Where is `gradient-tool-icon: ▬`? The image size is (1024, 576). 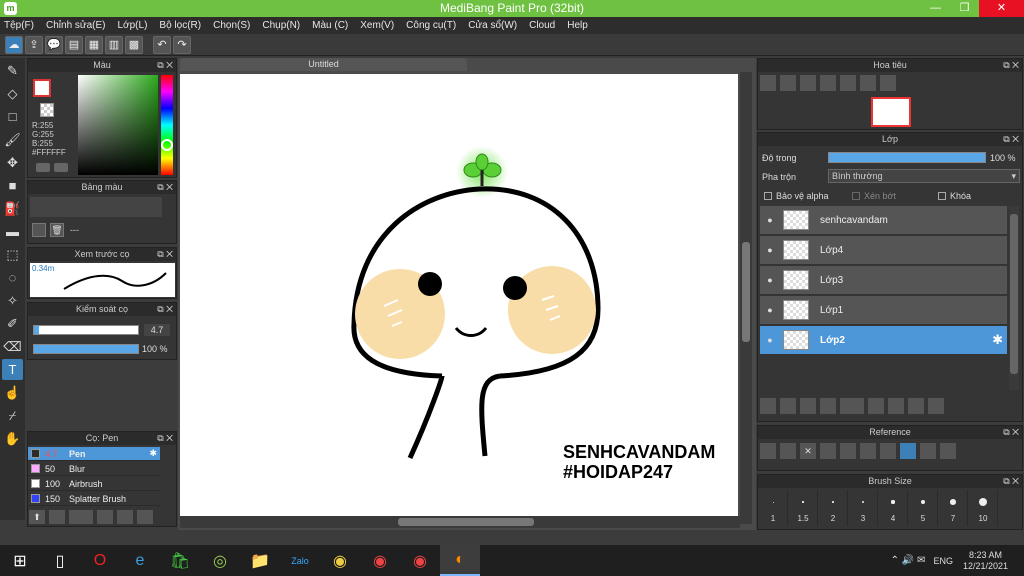
gradient-tool-icon: ▬ is located at coordinates (12, 231).